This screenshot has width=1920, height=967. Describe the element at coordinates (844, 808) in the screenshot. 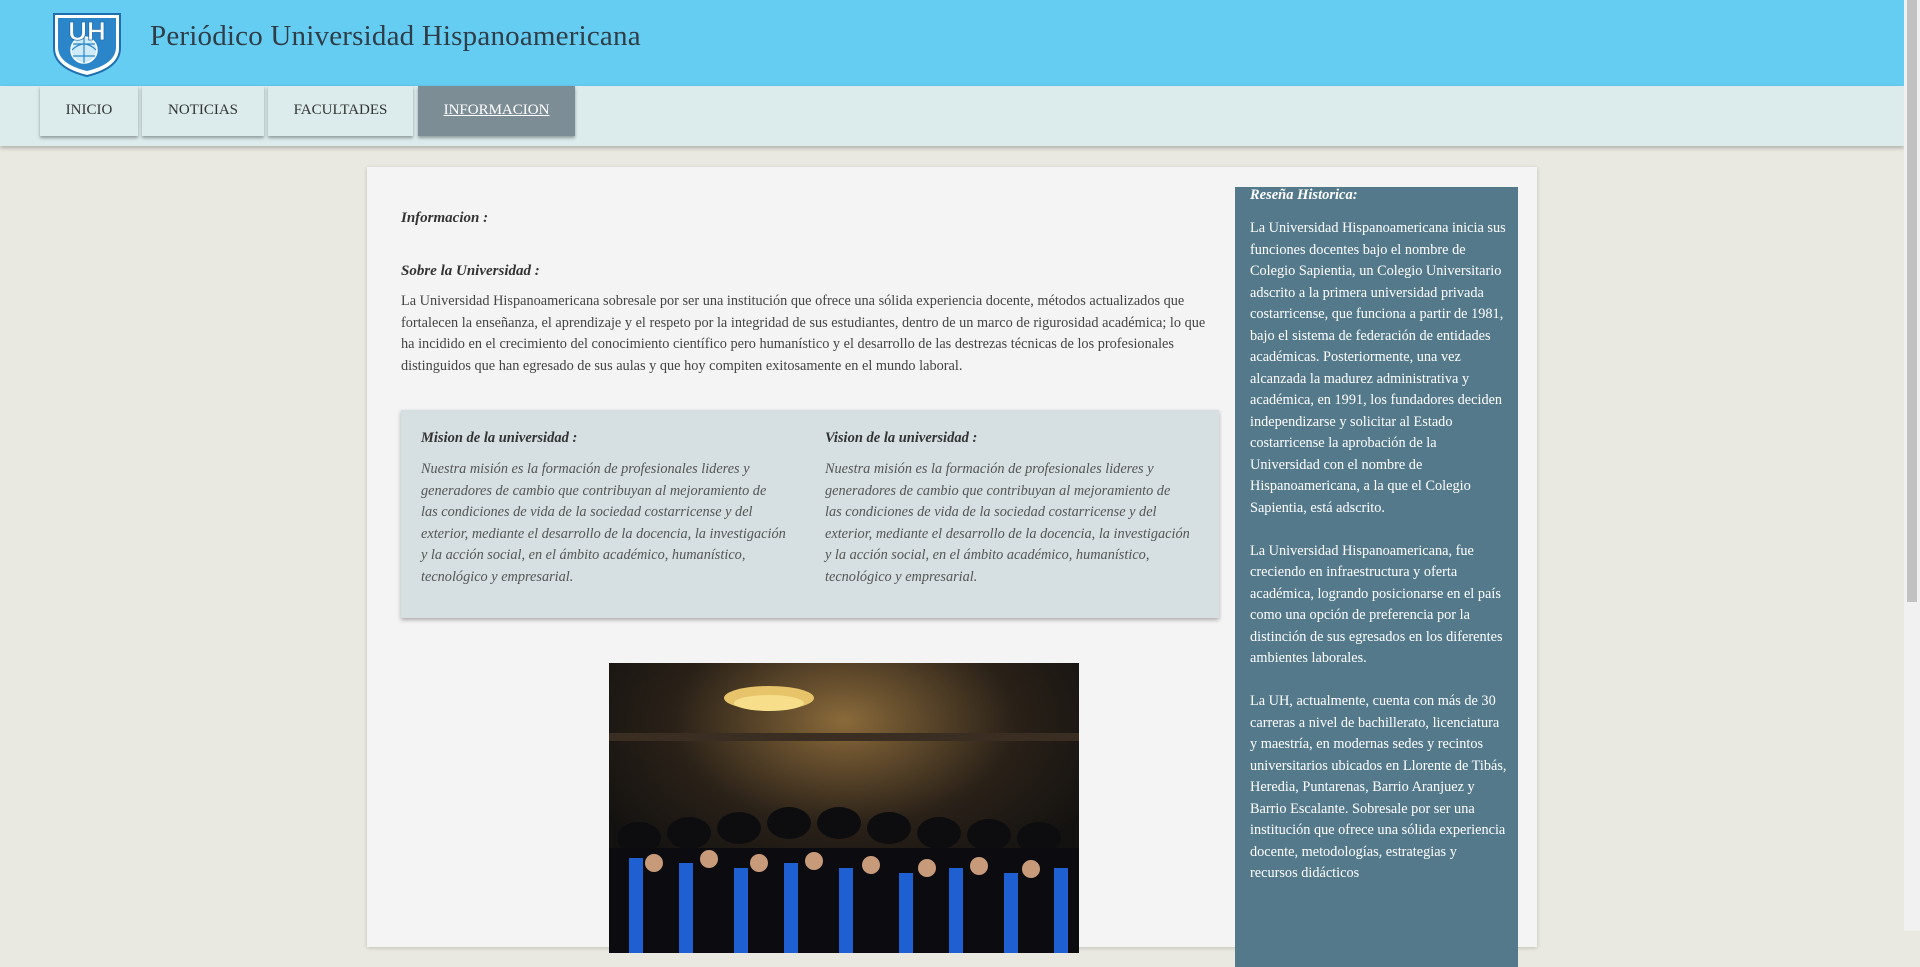

I see `graduation-photo` at that location.